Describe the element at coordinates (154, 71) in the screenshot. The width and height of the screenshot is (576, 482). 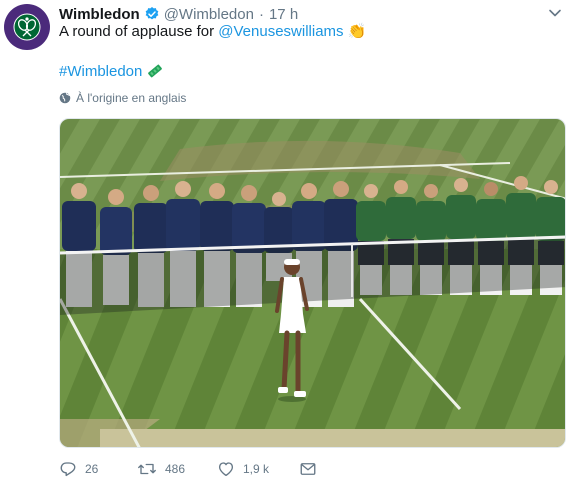
I see `hashtag-emoji-icon` at that location.